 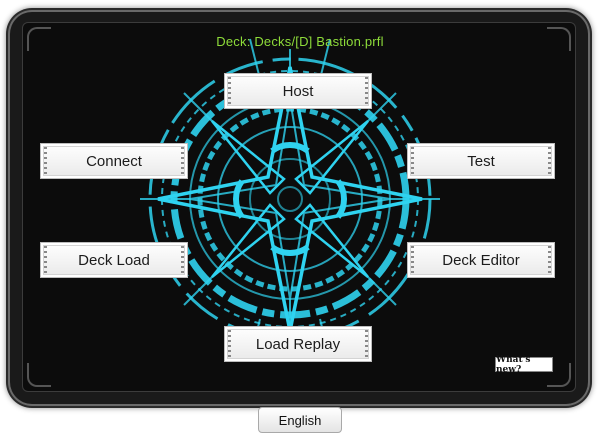 What do you see at coordinates (298, 344) in the screenshot?
I see `load-replay-button: Load Replay` at bounding box center [298, 344].